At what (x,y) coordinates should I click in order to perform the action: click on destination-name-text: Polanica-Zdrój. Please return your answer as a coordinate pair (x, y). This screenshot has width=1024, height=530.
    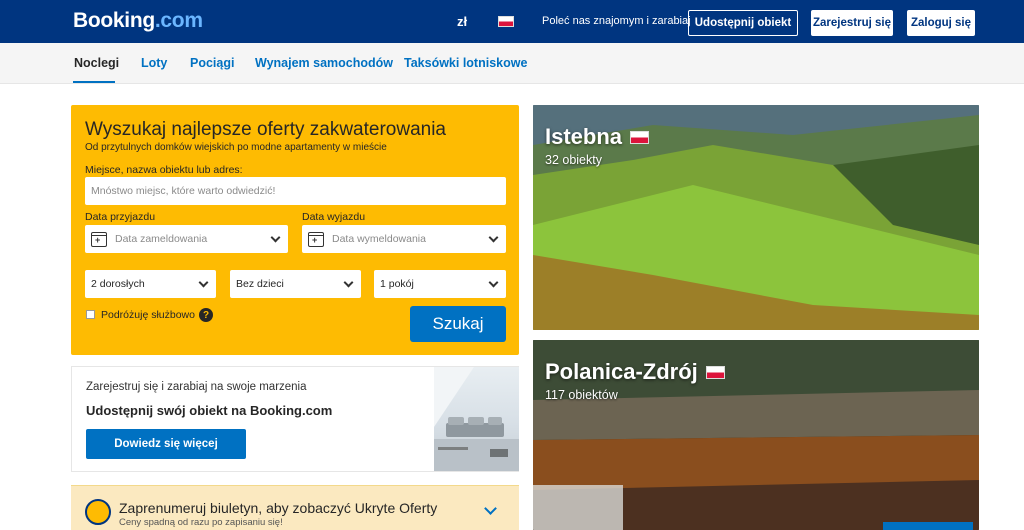
    Looking at the image, I should click on (621, 371).